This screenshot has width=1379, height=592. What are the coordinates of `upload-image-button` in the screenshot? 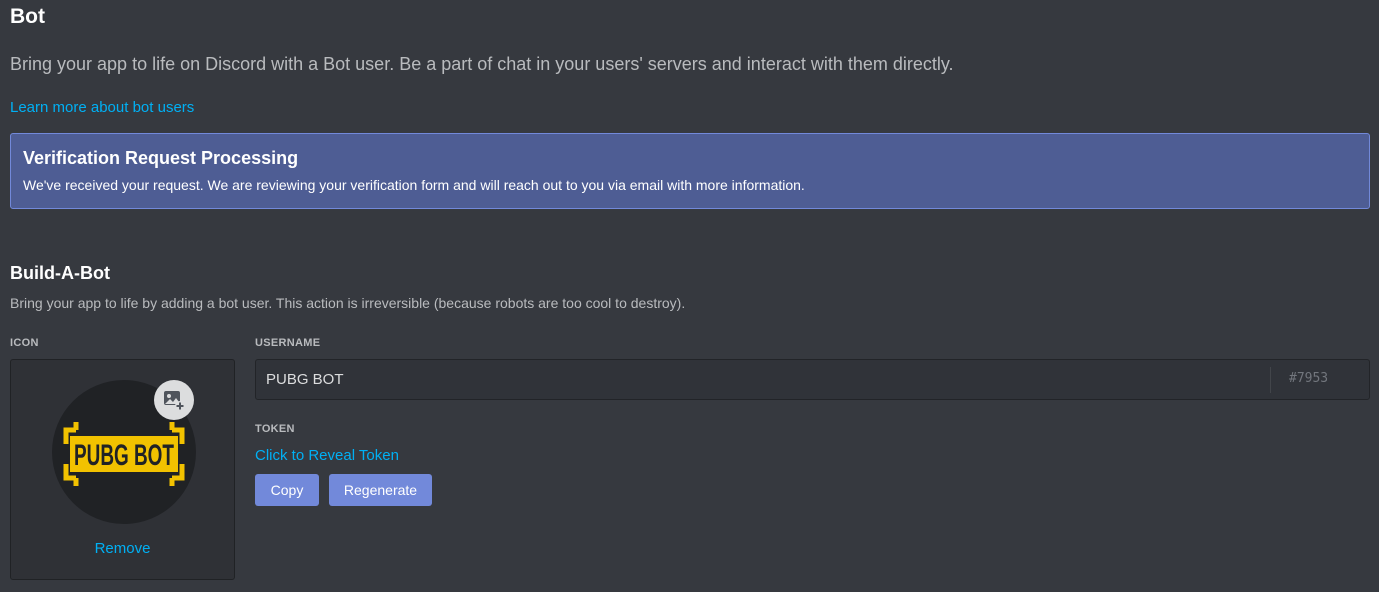 It's located at (174, 400).